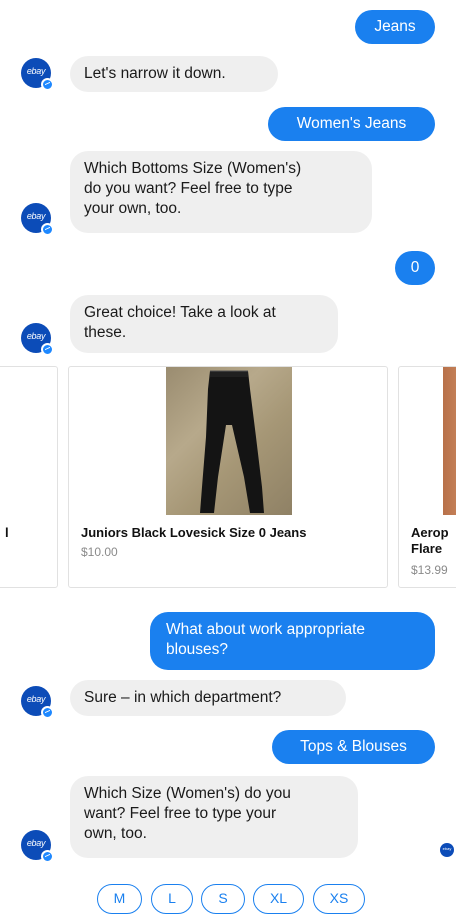 The height and width of the screenshot is (921, 456). What do you see at coordinates (180, 312) in the screenshot?
I see `message-line: Great choice! Take a look at` at bounding box center [180, 312].